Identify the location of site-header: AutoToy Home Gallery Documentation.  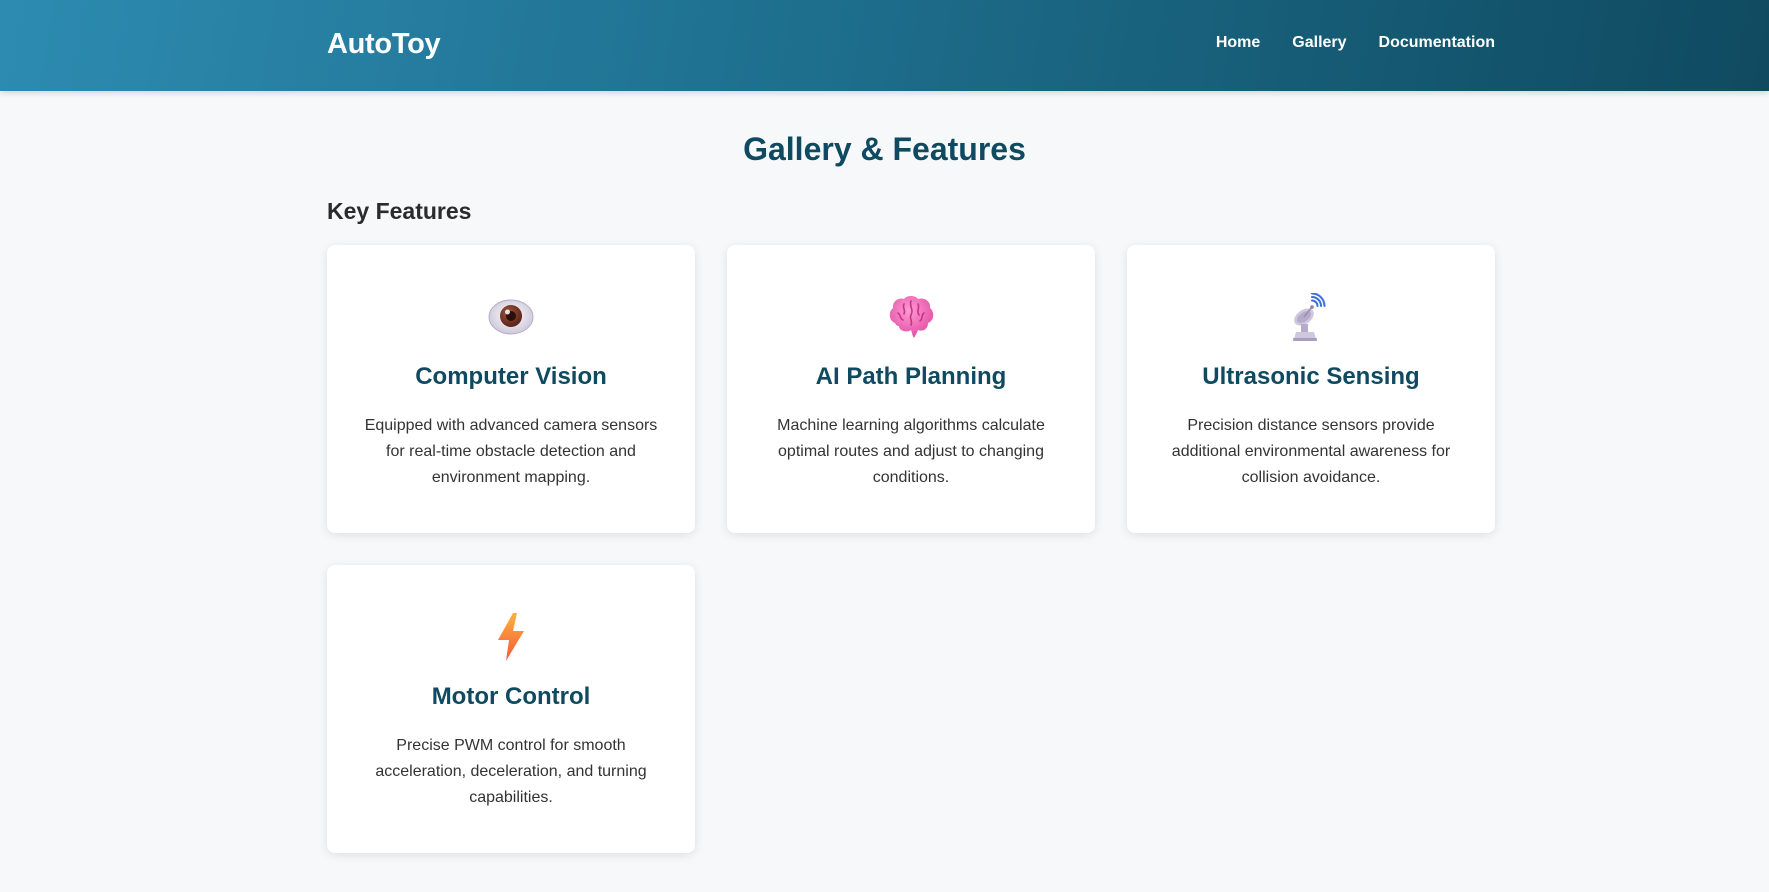
(884, 45).